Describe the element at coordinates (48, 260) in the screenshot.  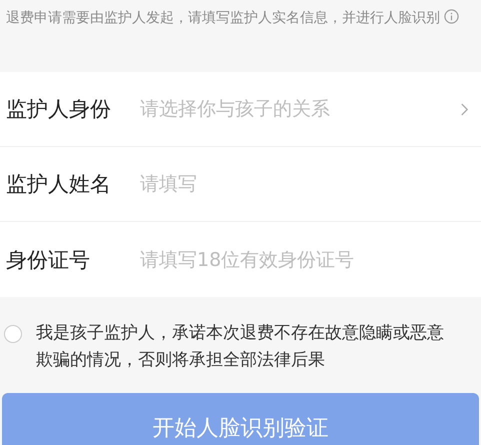
I see `field-label: 身份证号` at that location.